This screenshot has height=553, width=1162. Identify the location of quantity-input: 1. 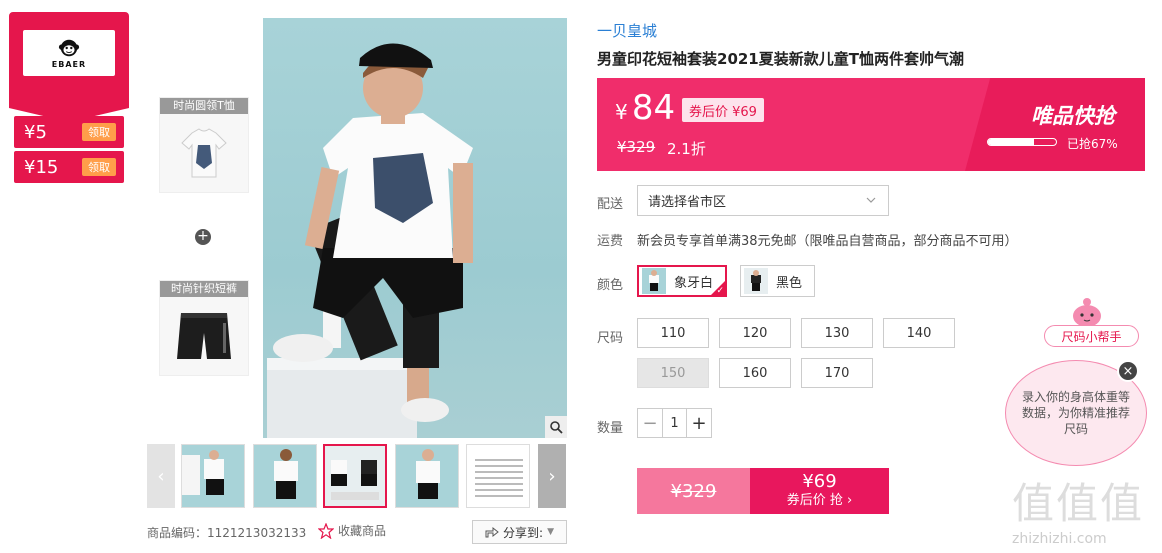
(674, 423).